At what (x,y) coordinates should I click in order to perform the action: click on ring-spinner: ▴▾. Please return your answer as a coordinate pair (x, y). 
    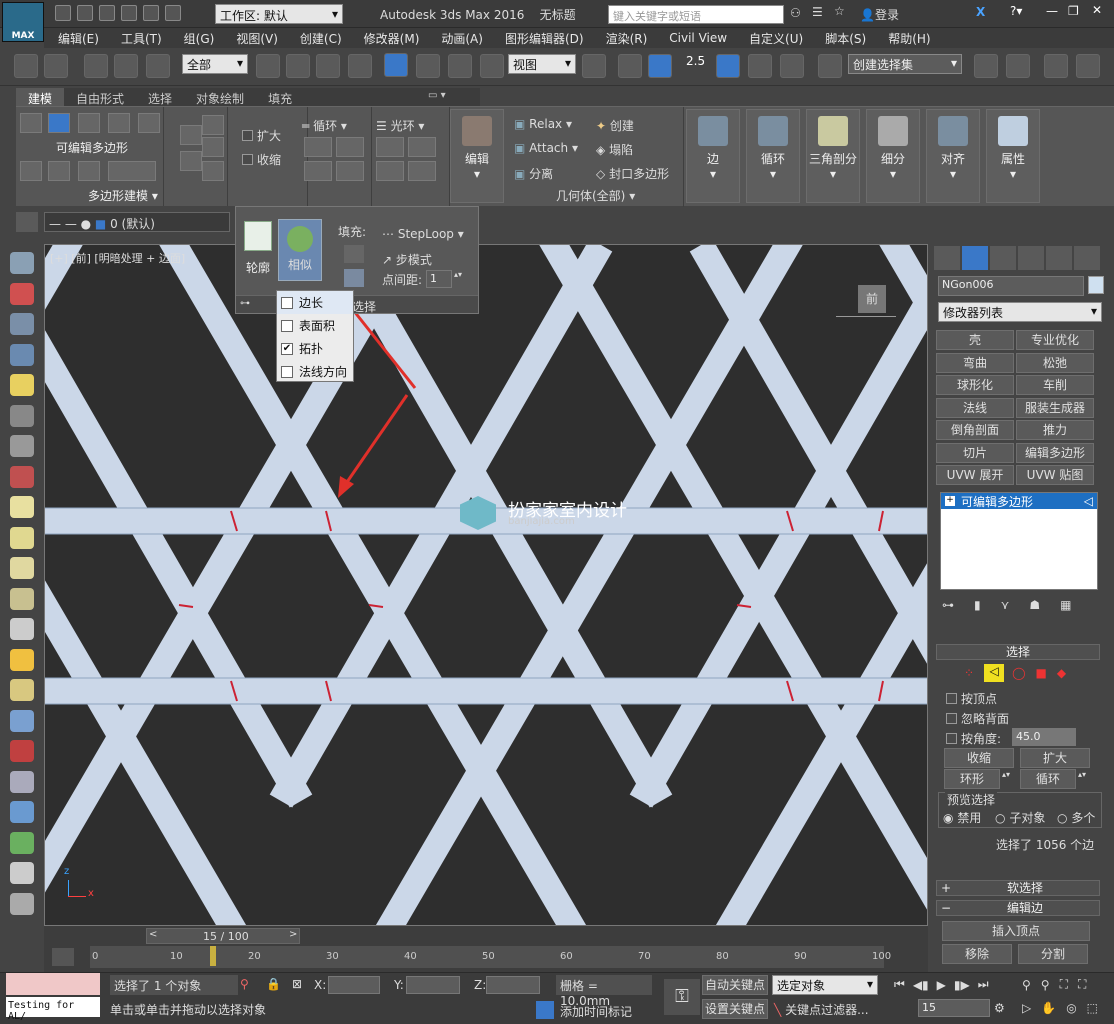
    Looking at the image, I should click on (1006, 774).